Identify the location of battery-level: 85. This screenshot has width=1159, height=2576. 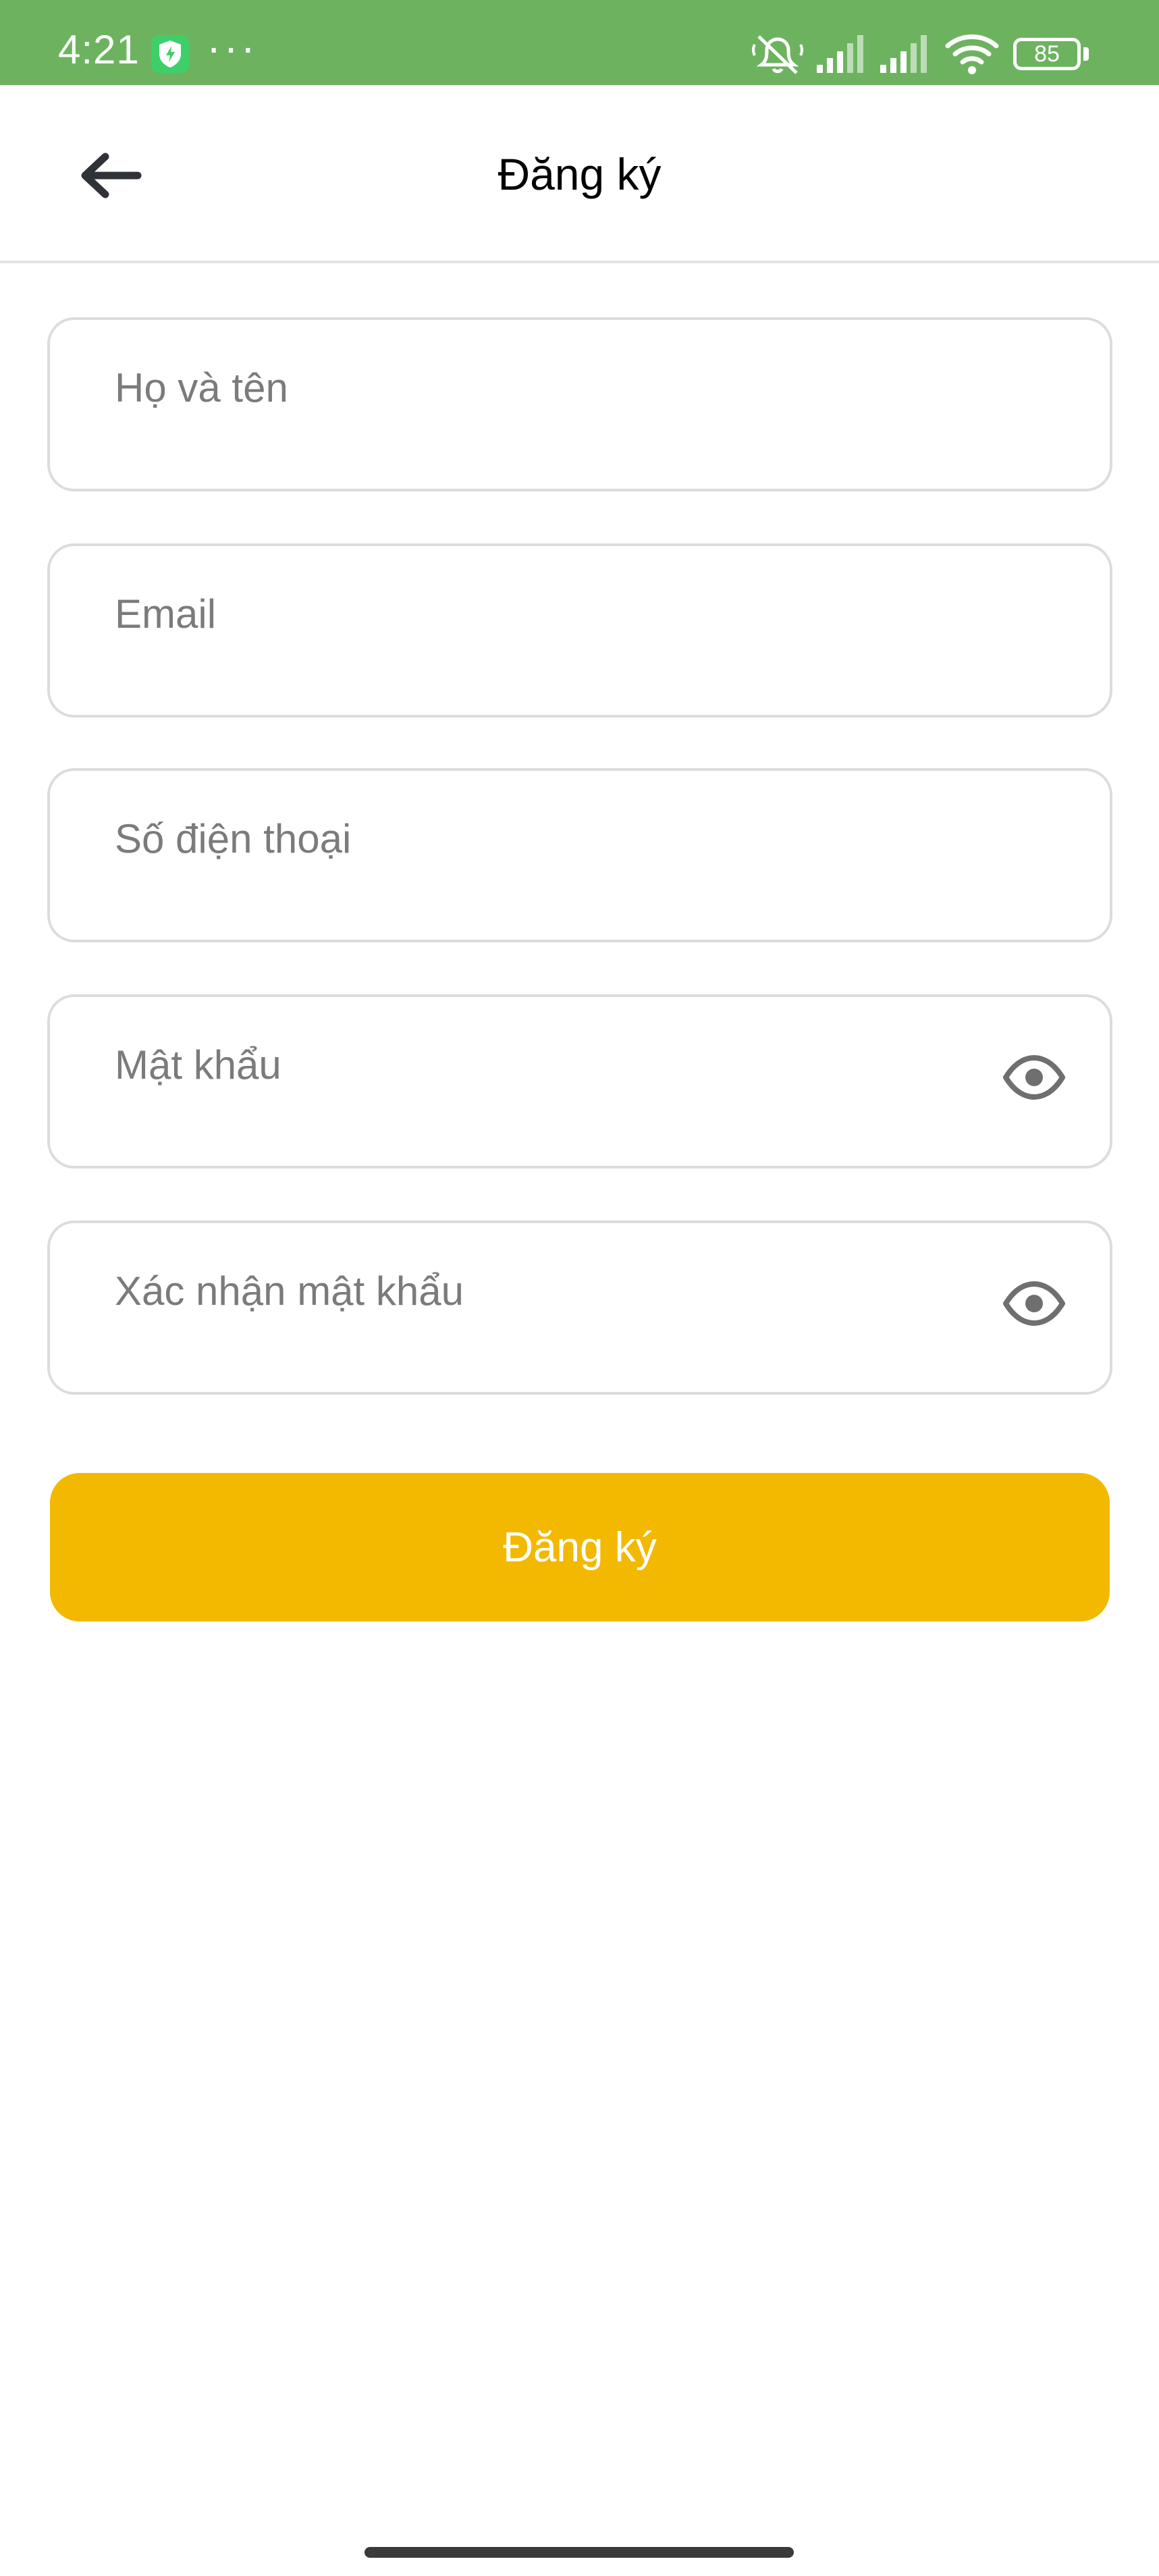
(1047, 54).